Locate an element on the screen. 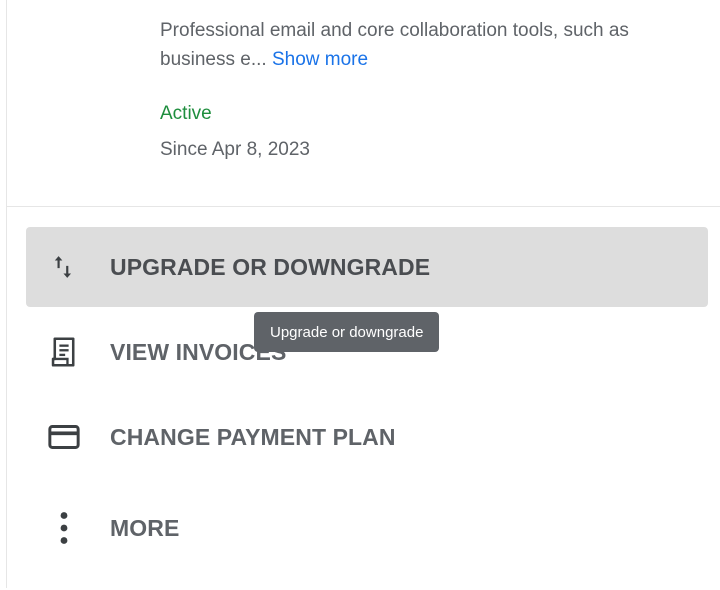 The height and width of the screenshot is (590, 720). since-date: Since Apr 8, 2023 is located at coordinates (235, 149).